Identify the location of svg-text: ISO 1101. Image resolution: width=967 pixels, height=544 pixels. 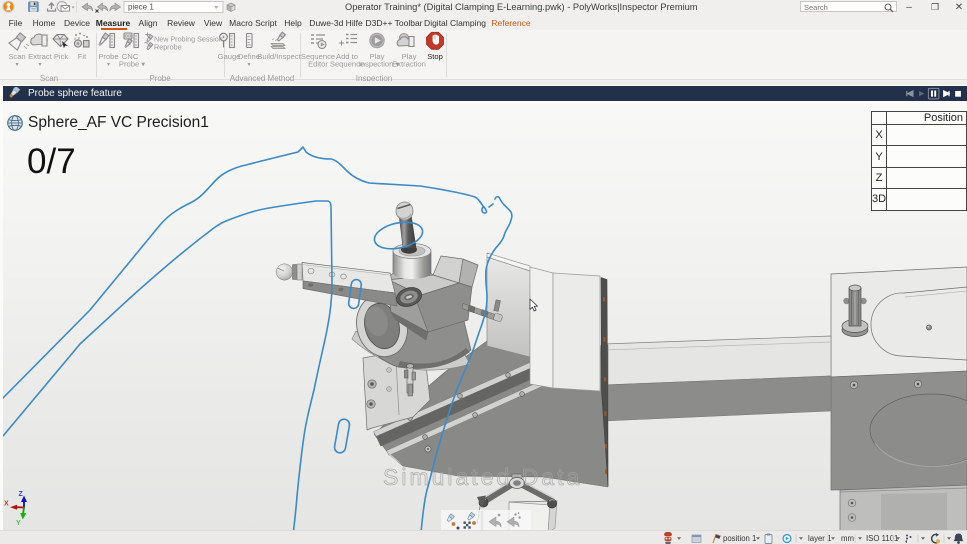
(882, 538).